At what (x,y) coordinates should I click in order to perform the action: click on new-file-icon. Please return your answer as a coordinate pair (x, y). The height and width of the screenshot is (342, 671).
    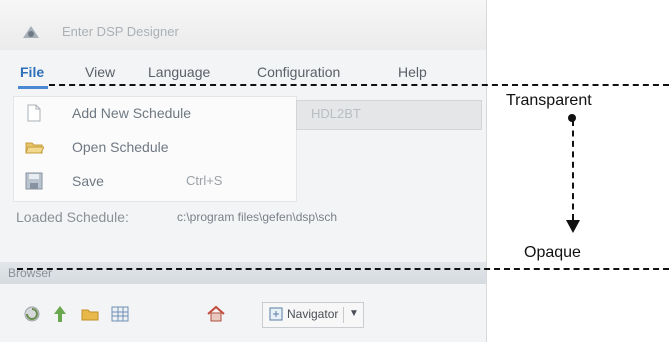
    Looking at the image, I should click on (34, 113).